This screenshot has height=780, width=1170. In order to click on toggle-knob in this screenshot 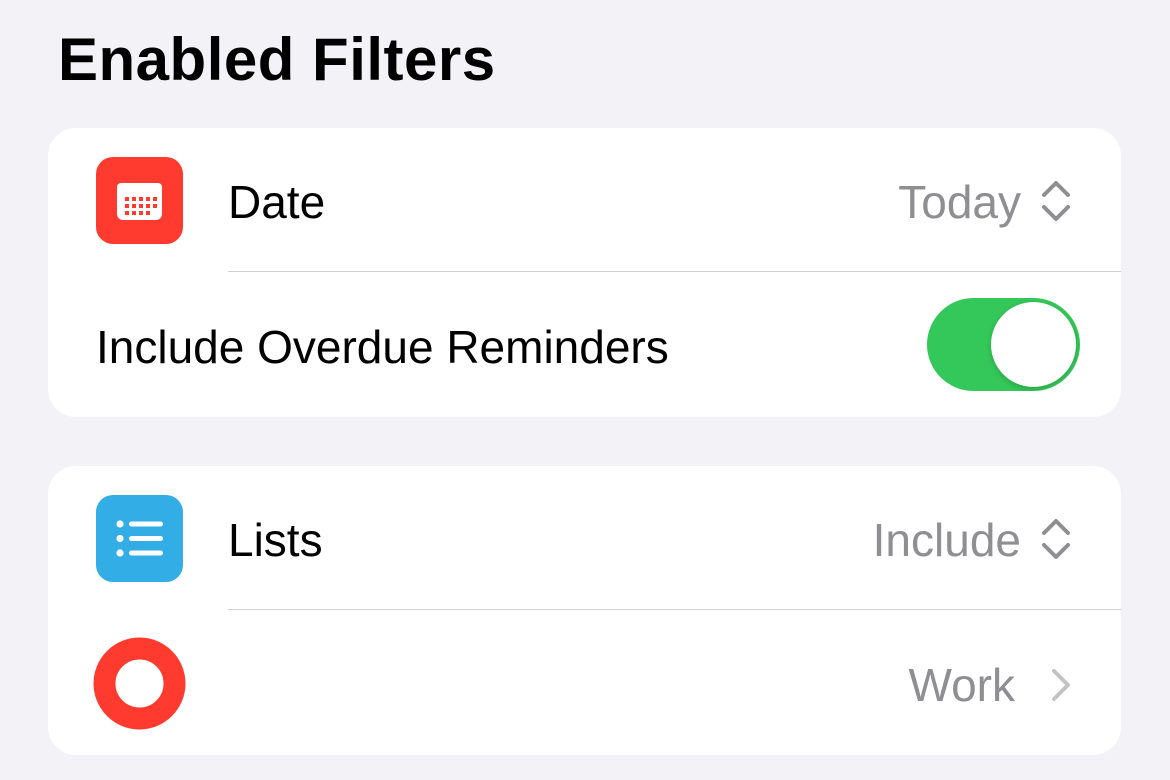, I will do `click(1033, 344)`.